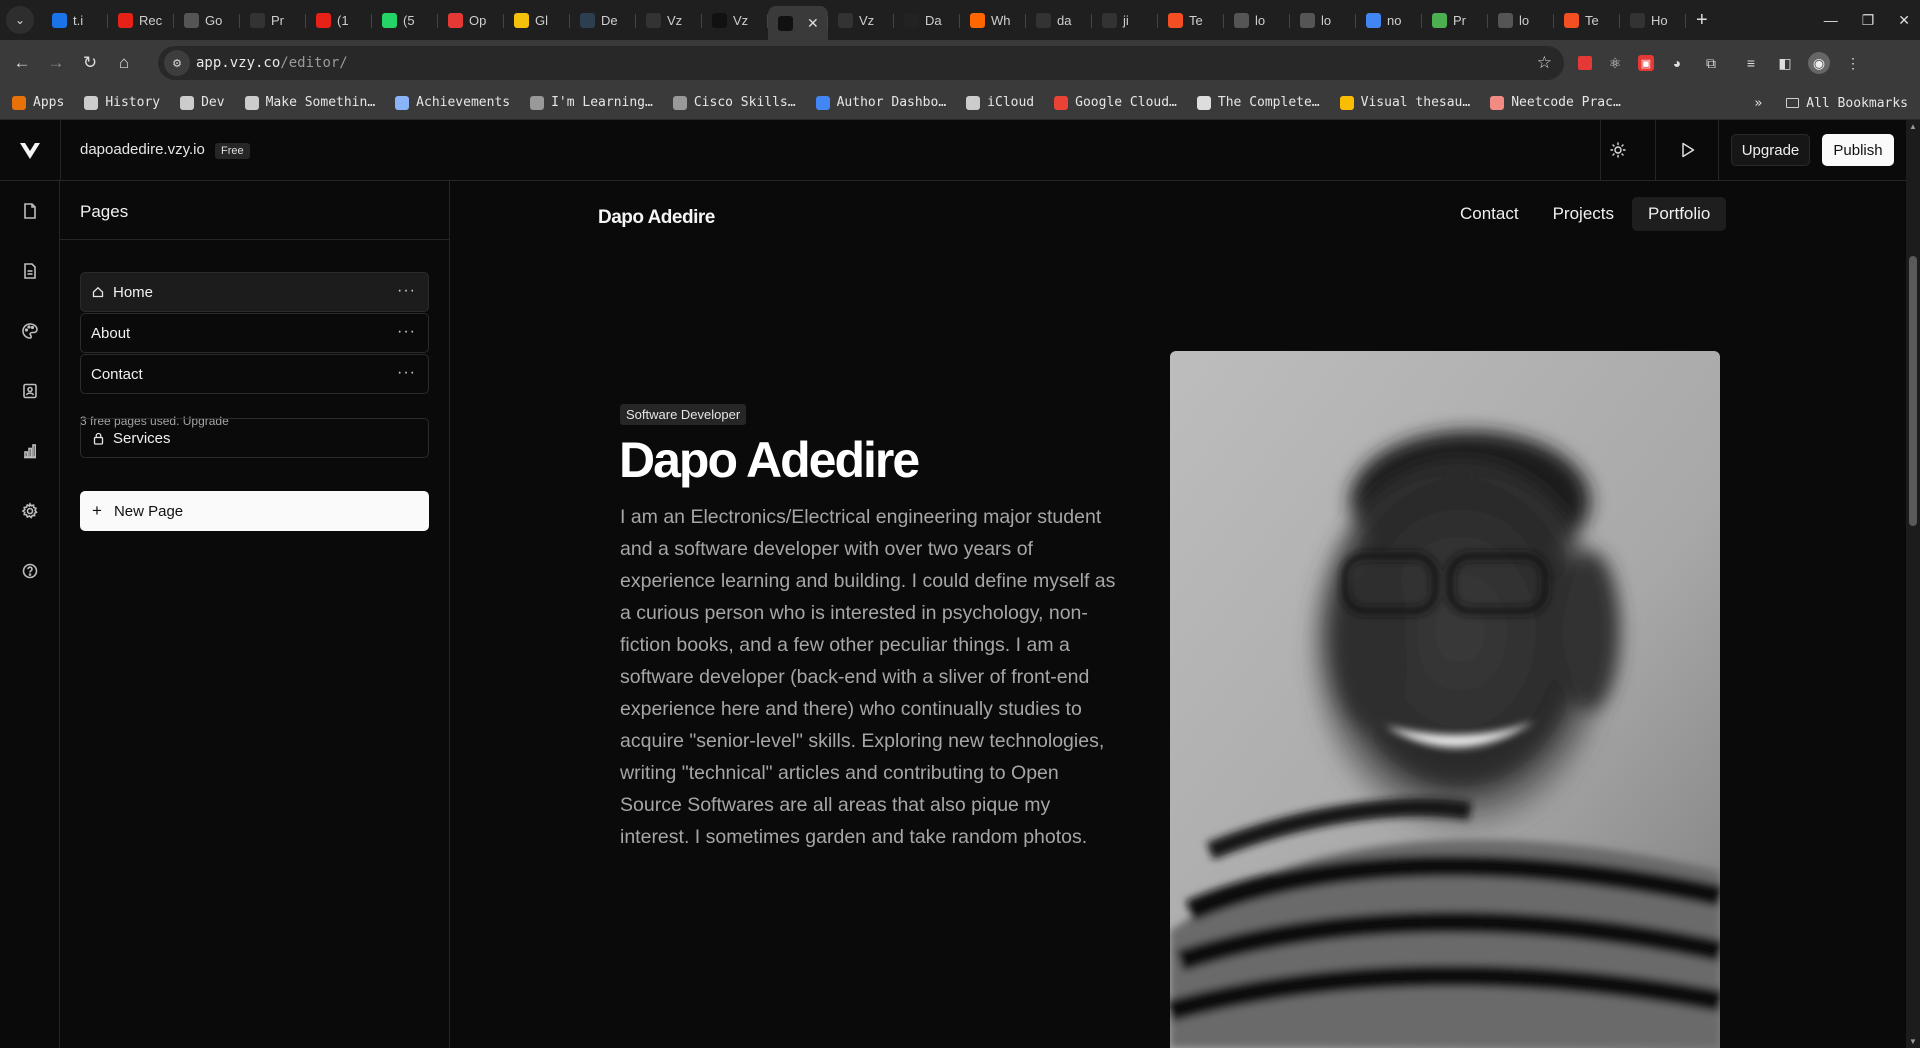 This screenshot has width=1920, height=1048. I want to click on url-text: app.vzy.co/editor/, so click(272, 63).